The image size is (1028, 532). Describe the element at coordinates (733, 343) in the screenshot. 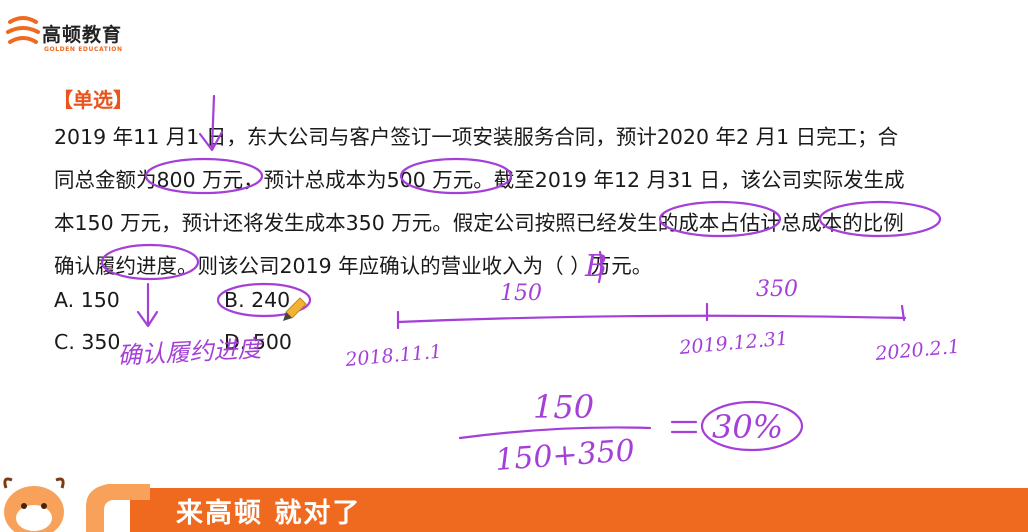

I see `timeline-mid-date: 2019.12.31` at that location.